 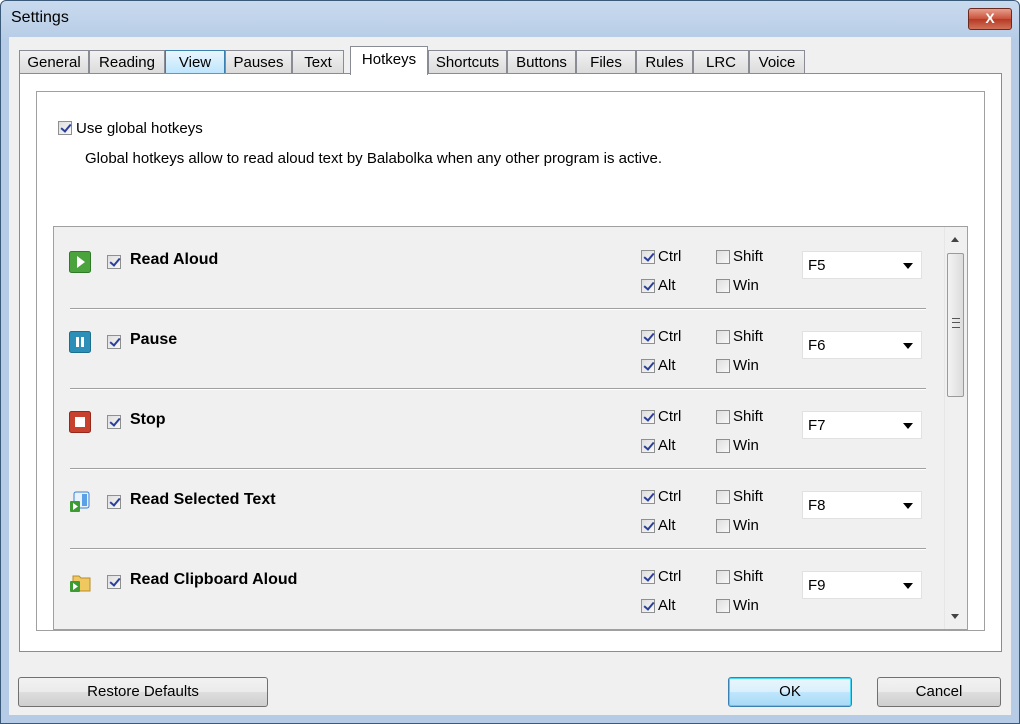 What do you see at coordinates (54, 61) in the screenshot?
I see `tab-general: General` at bounding box center [54, 61].